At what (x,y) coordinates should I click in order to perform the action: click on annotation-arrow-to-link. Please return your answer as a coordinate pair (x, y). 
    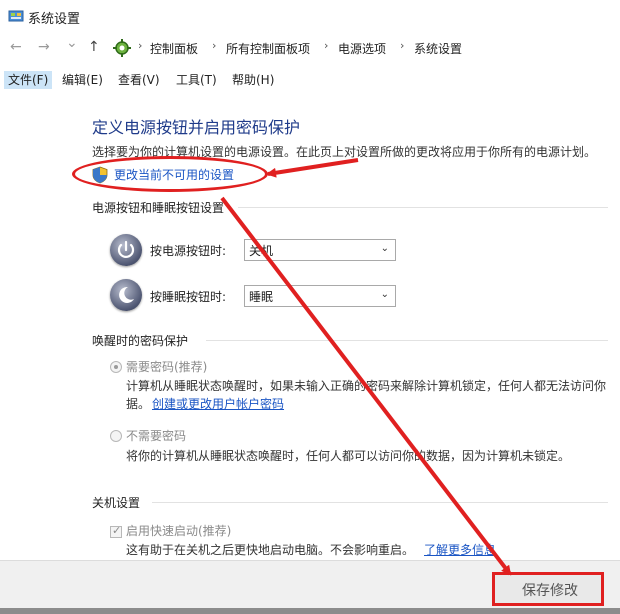
    Looking at the image, I should click on (312, 168).